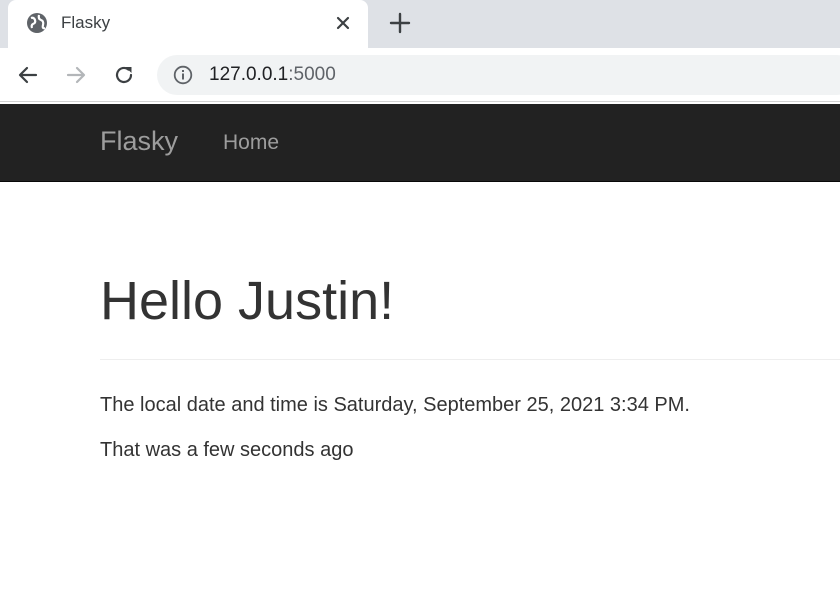 Image resolution: width=840 pixels, height=601 pixels. Describe the element at coordinates (420, 143) in the screenshot. I see `site-navbar: Flasky Home` at that location.